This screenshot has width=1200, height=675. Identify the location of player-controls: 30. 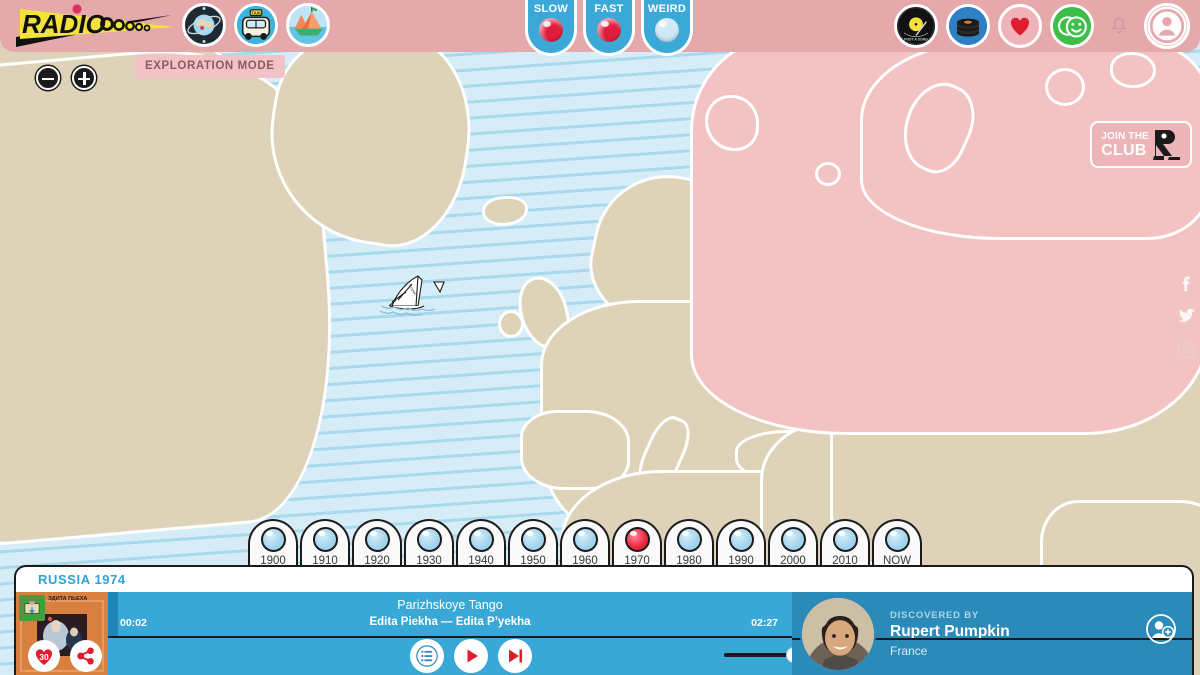
(415, 656).